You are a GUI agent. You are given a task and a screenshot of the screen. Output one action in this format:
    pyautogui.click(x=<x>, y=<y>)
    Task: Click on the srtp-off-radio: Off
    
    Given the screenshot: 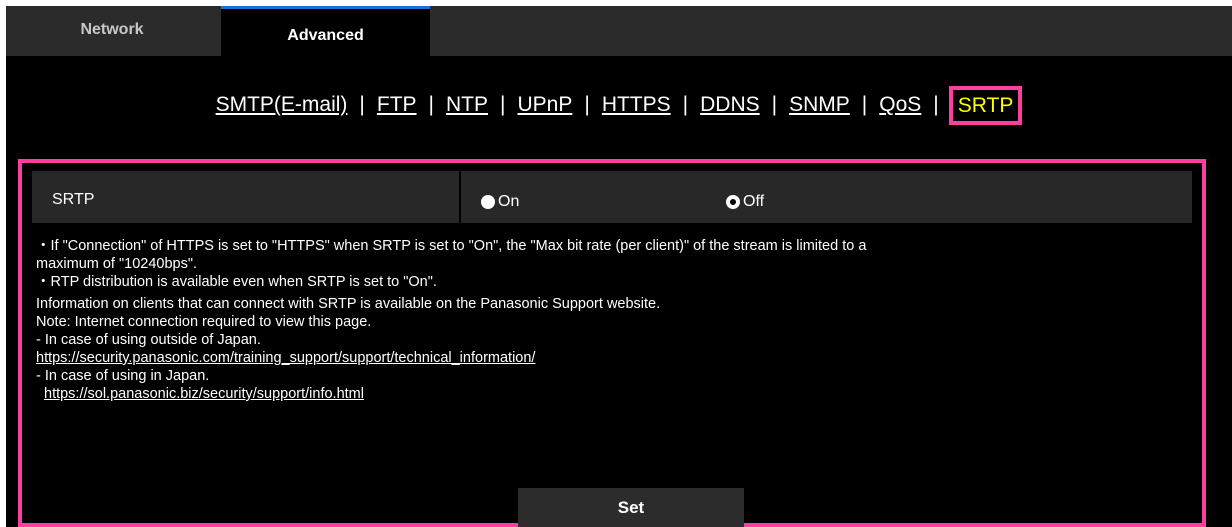 What is the action you would take?
    pyautogui.click(x=745, y=202)
    